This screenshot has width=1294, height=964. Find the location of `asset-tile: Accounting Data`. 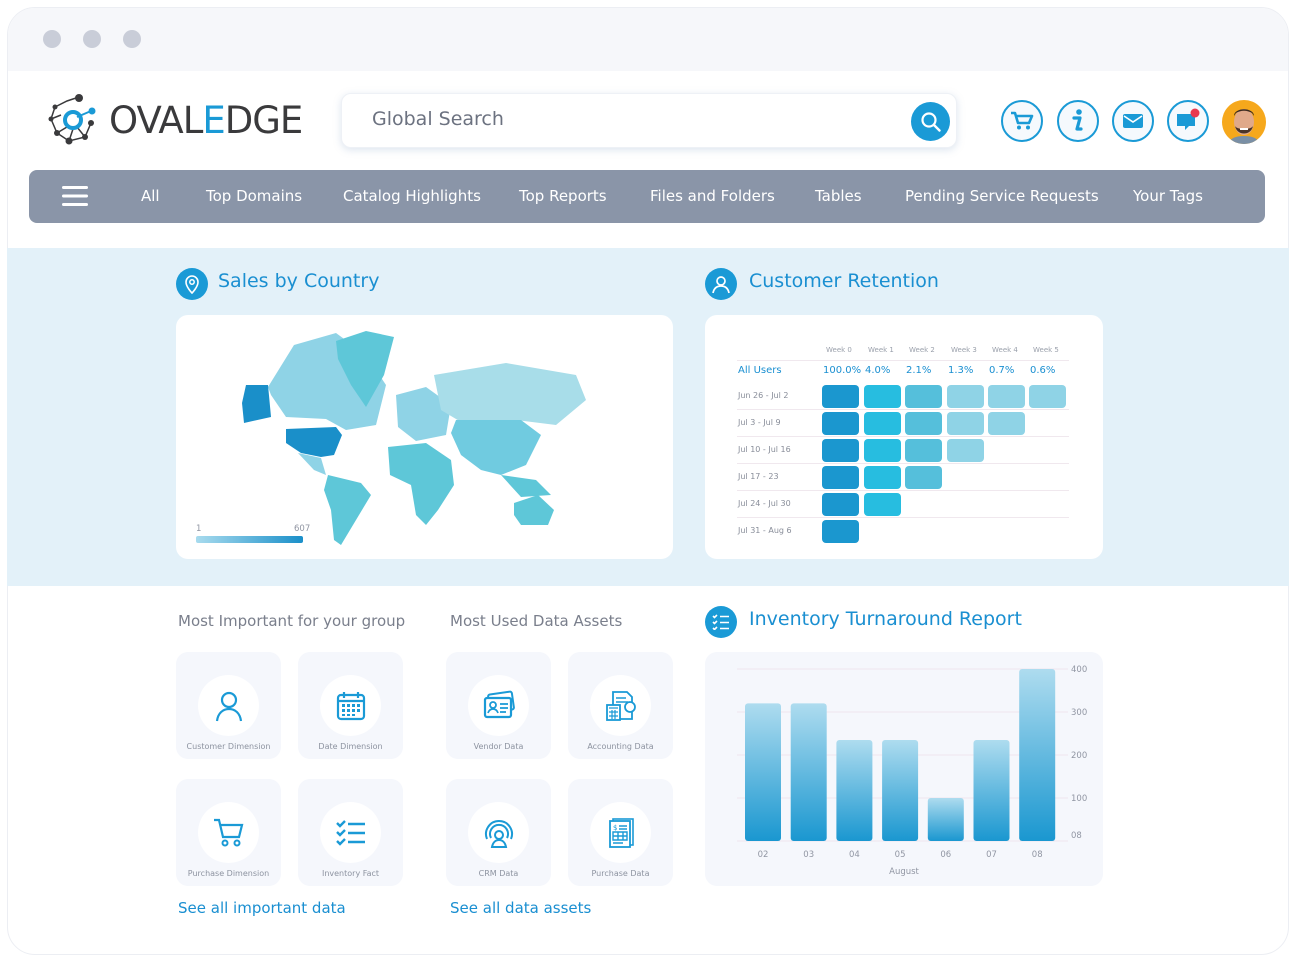

asset-tile: Accounting Data is located at coordinates (620, 705).